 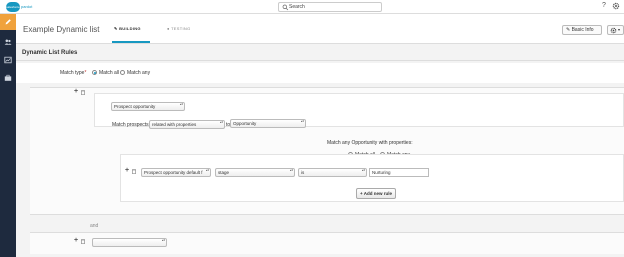 What do you see at coordinates (176, 172) in the screenshot?
I see `condition-field-select: Prospect opportunity default f` at bounding box center [176, 172].